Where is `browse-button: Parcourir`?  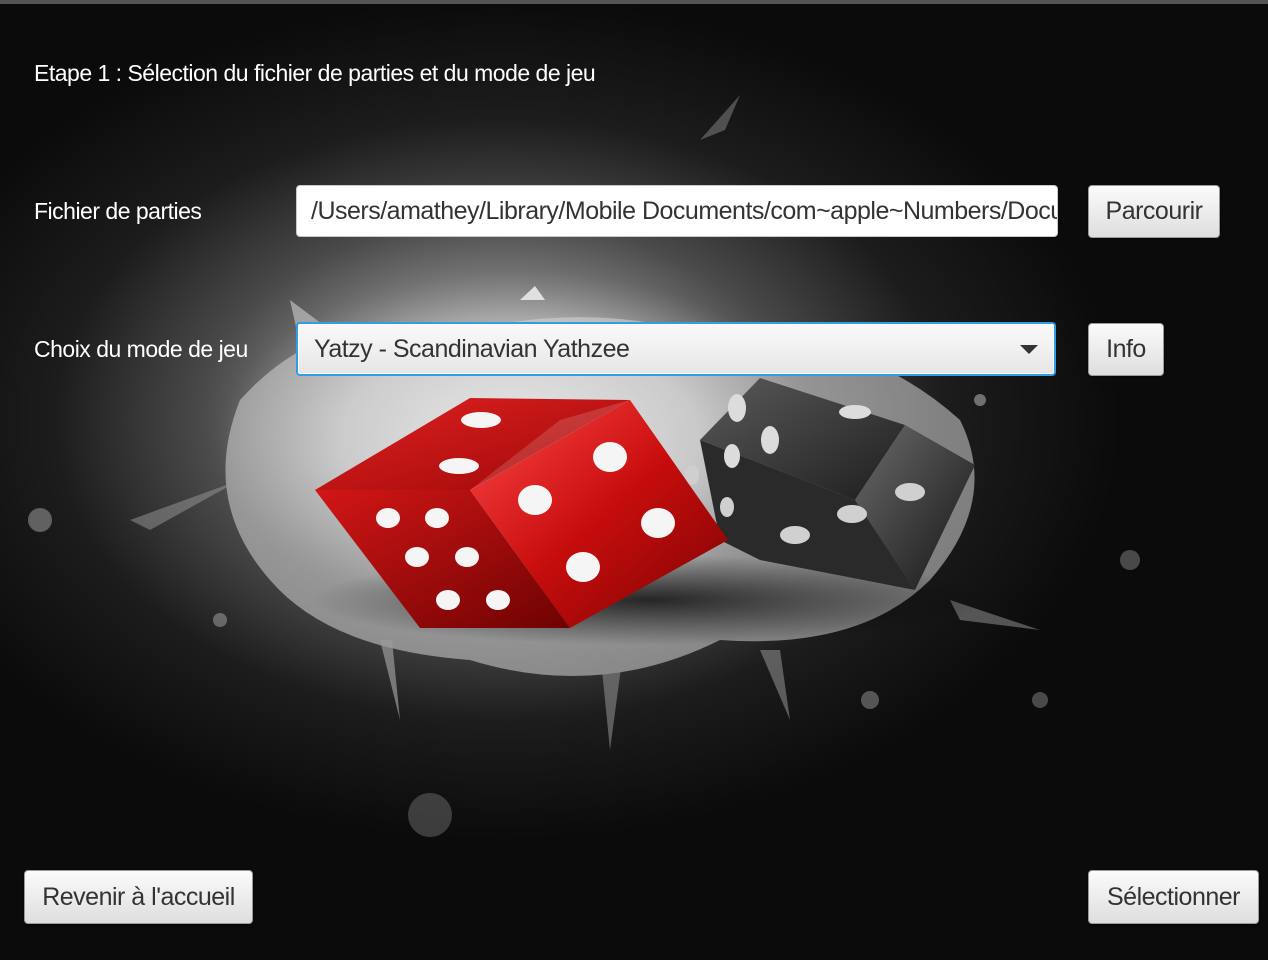
browse-button: Parcourir is located at coordinates (1154, 211).